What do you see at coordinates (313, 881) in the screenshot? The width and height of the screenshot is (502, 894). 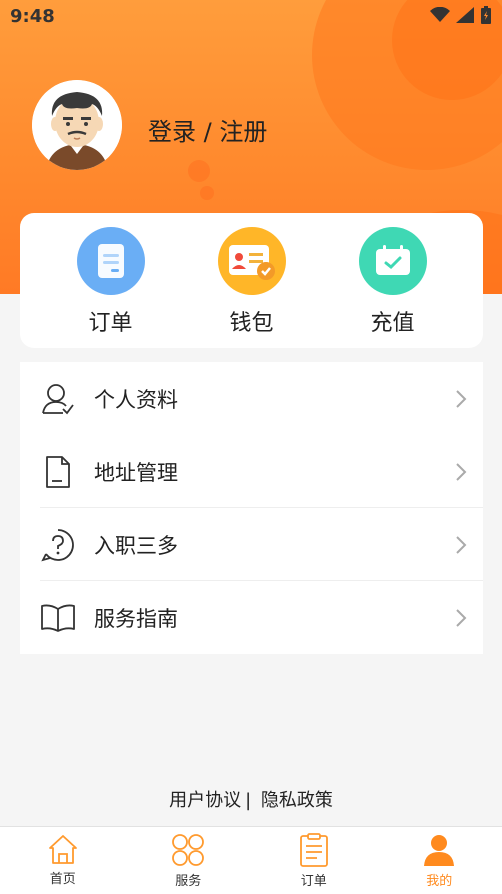 I see `tab-label: 订单` at bounding box center [313, 881].